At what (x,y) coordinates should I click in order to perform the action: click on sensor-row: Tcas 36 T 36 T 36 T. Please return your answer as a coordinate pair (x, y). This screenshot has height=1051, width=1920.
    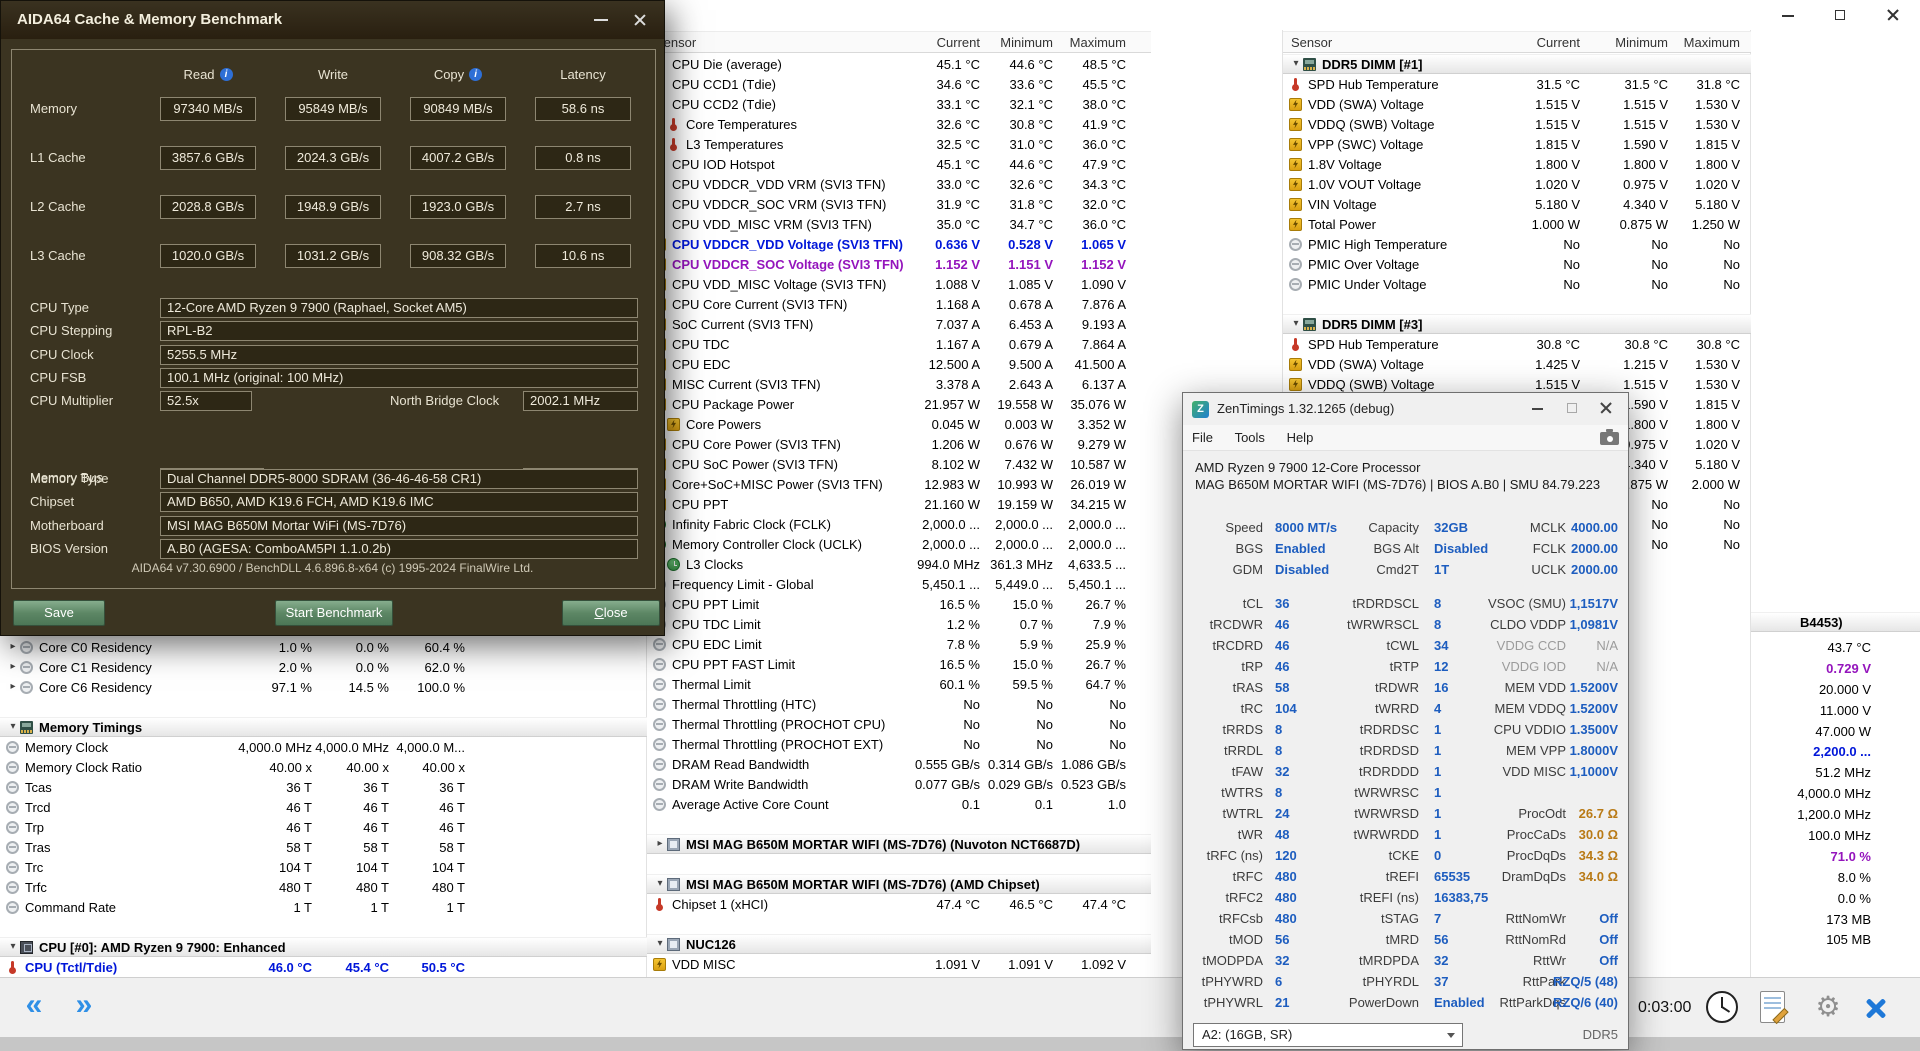
    Looking at the image, I should click on (323, 787).